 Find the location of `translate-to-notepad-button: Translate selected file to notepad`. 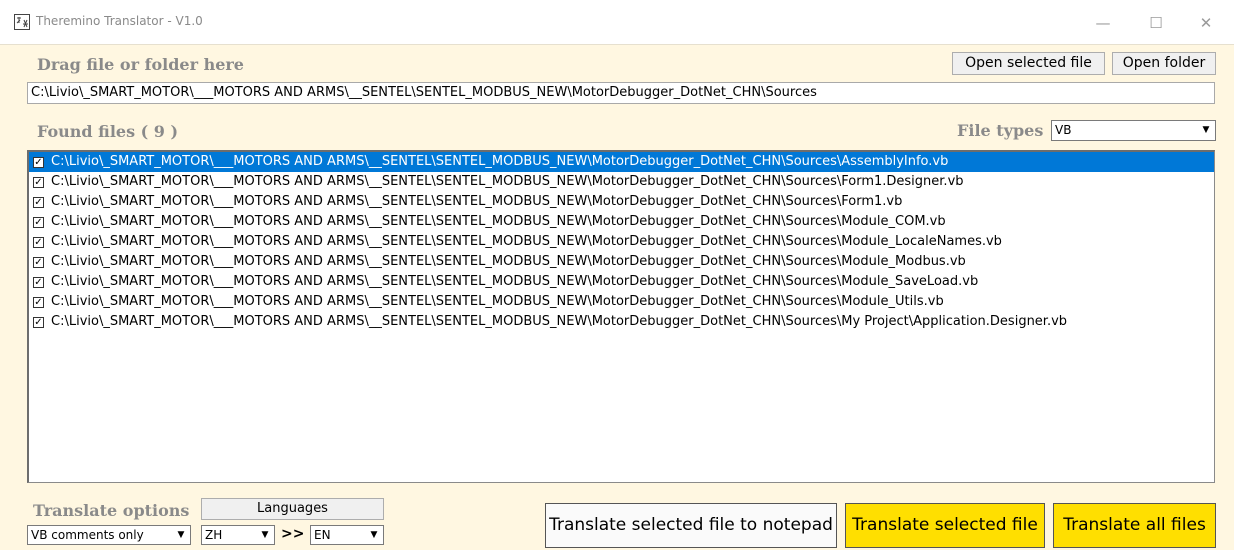

translate-to-notepad-button: Translate selected file to notepad is located at coordinates (691, 525).